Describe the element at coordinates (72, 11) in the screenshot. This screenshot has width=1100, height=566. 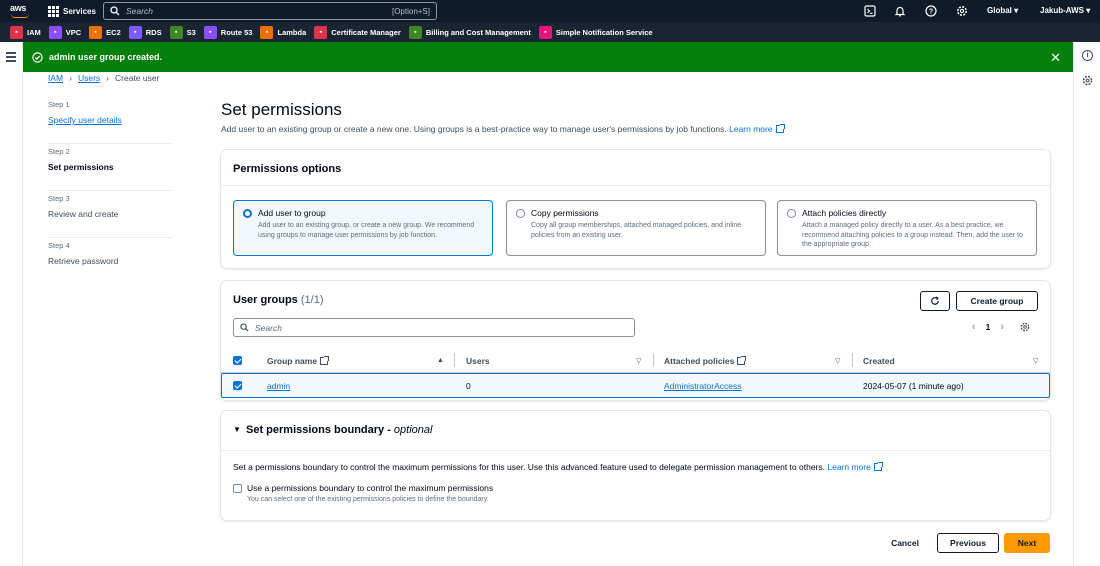
I see `services-menu-button: Services` at that location.